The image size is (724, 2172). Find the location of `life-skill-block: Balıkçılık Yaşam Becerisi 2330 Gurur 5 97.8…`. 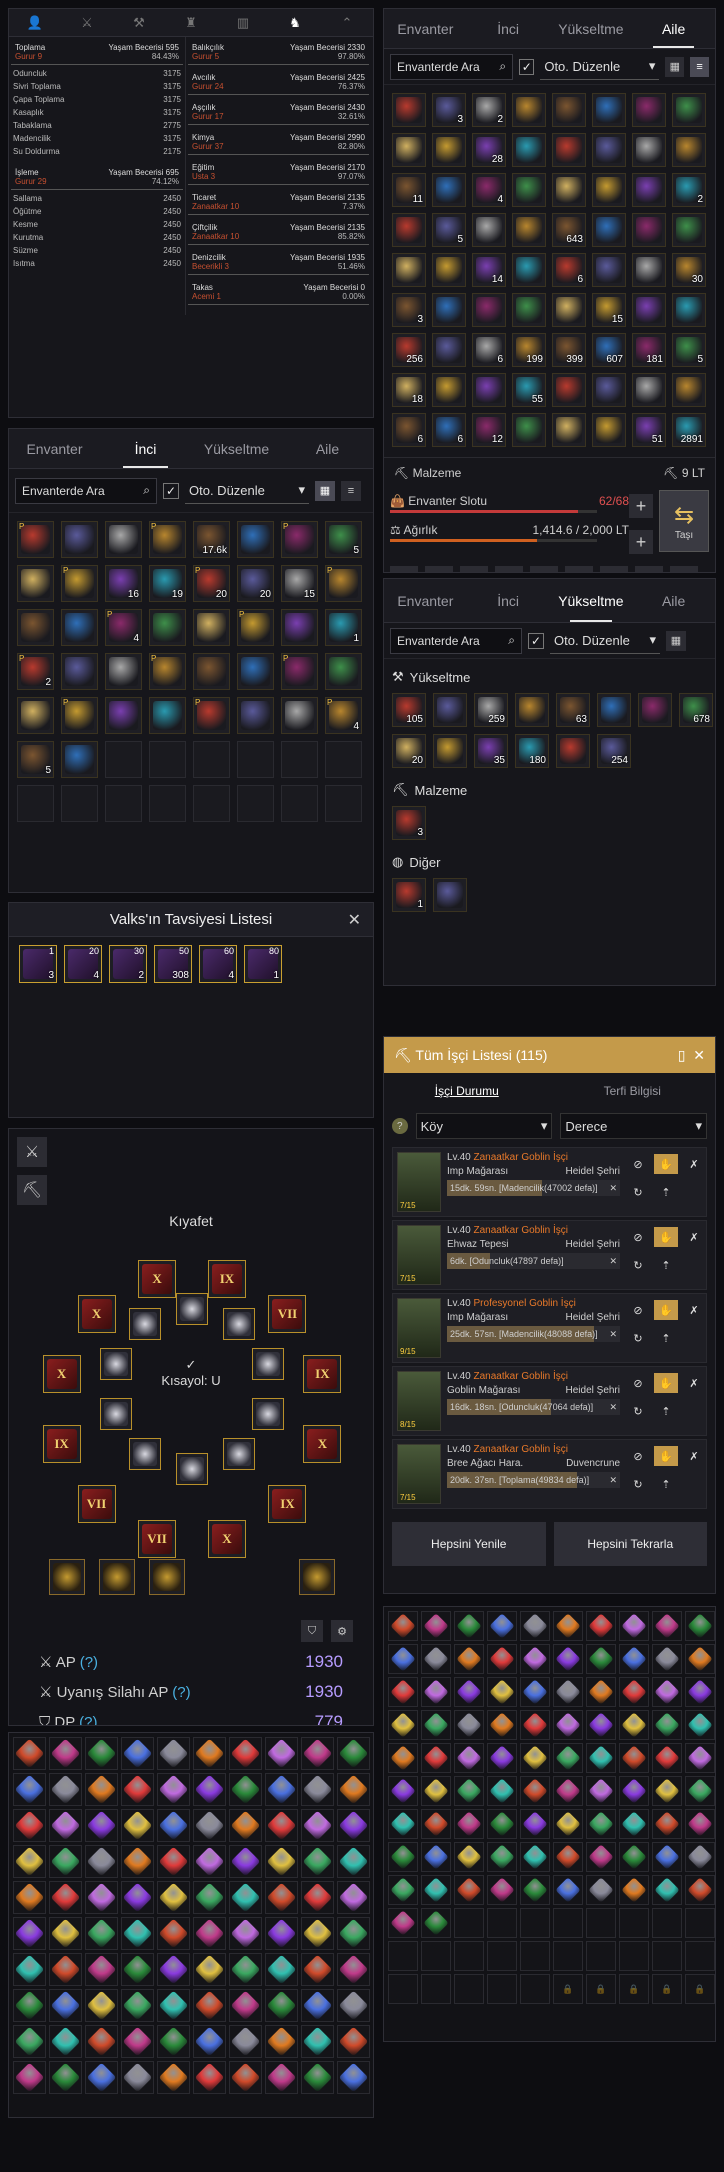

life-skill-block: Balıkçılık Yaşam Becerisi 2330 Gurur 5 97.8… is located at coordinates (278, 53).